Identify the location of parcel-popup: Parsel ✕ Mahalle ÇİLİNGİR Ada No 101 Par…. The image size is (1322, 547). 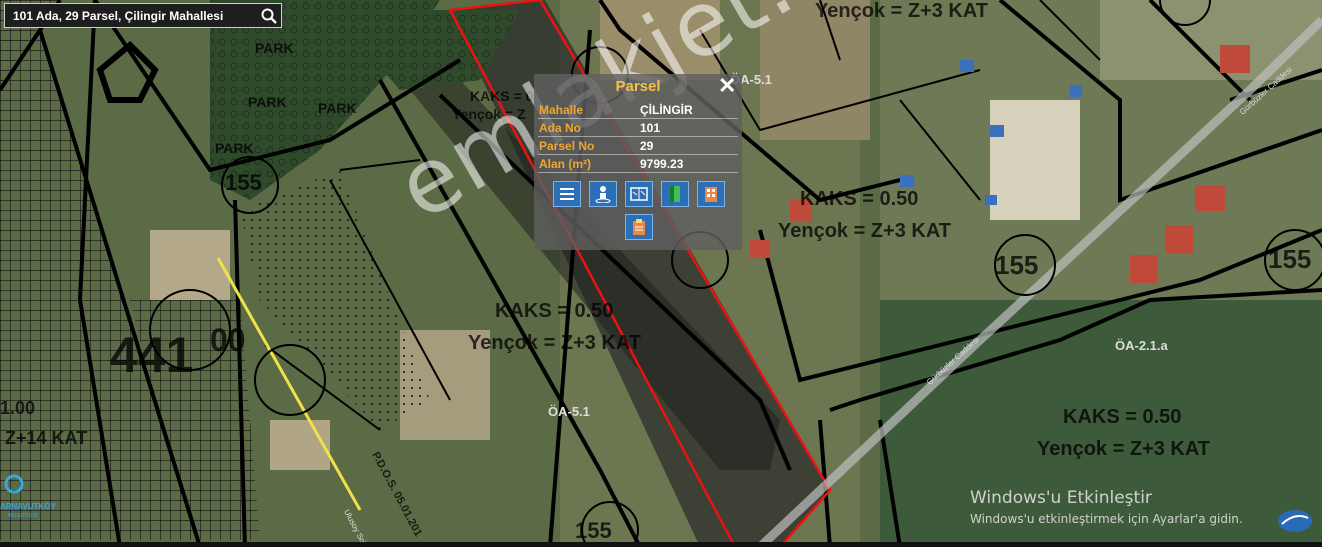
(638, 162).